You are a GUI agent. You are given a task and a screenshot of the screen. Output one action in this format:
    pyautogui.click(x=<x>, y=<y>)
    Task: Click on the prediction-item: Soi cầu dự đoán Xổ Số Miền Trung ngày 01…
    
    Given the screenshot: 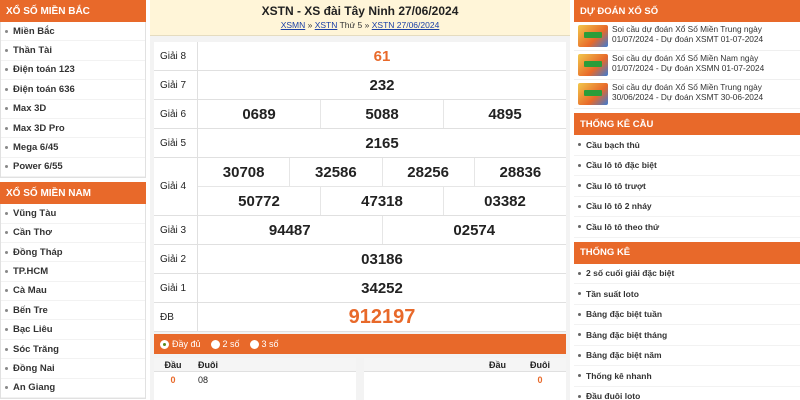 What is the action you would take?
    pyautogui.click(x=687, y=36)
    